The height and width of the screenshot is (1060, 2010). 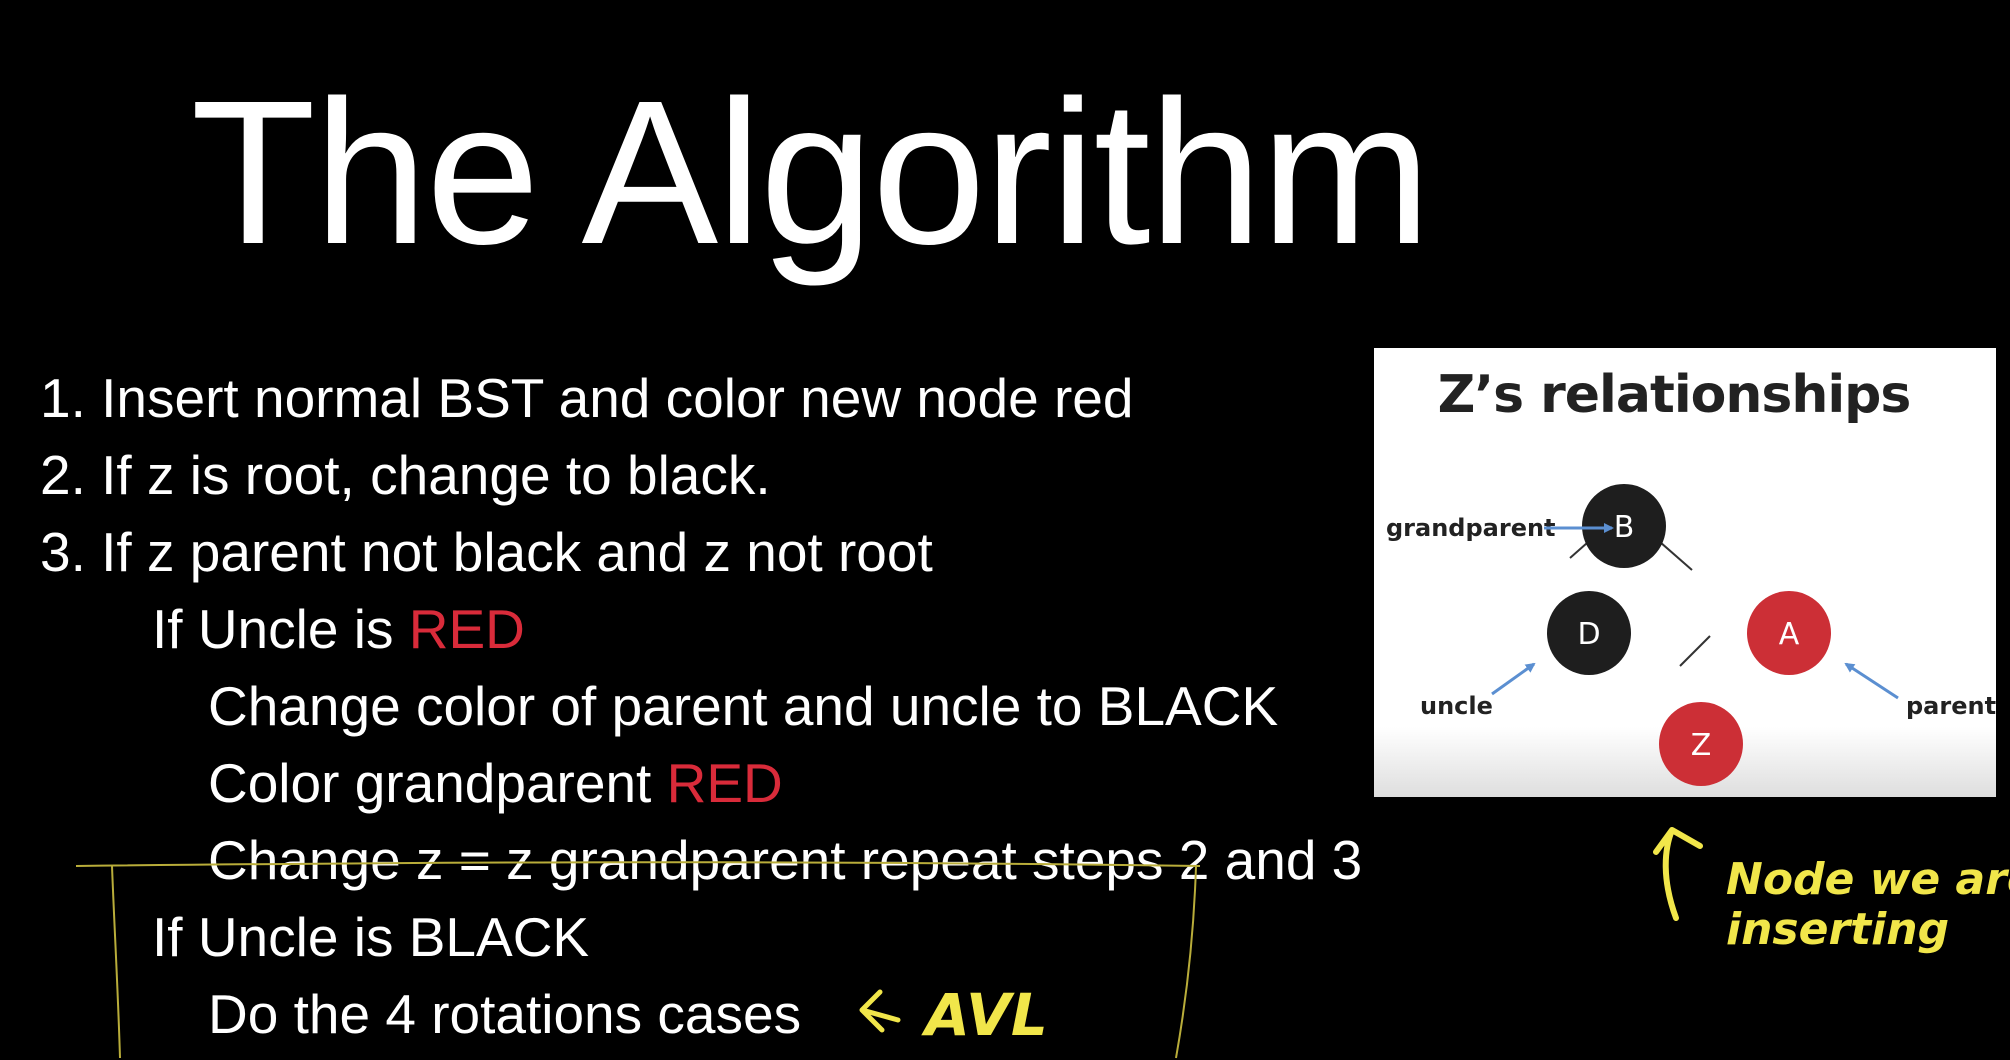 What do you see at coordinates (466, 629) in the screenshot?
I see `uncle-red-word: RED` at bounding box center [466, 629].